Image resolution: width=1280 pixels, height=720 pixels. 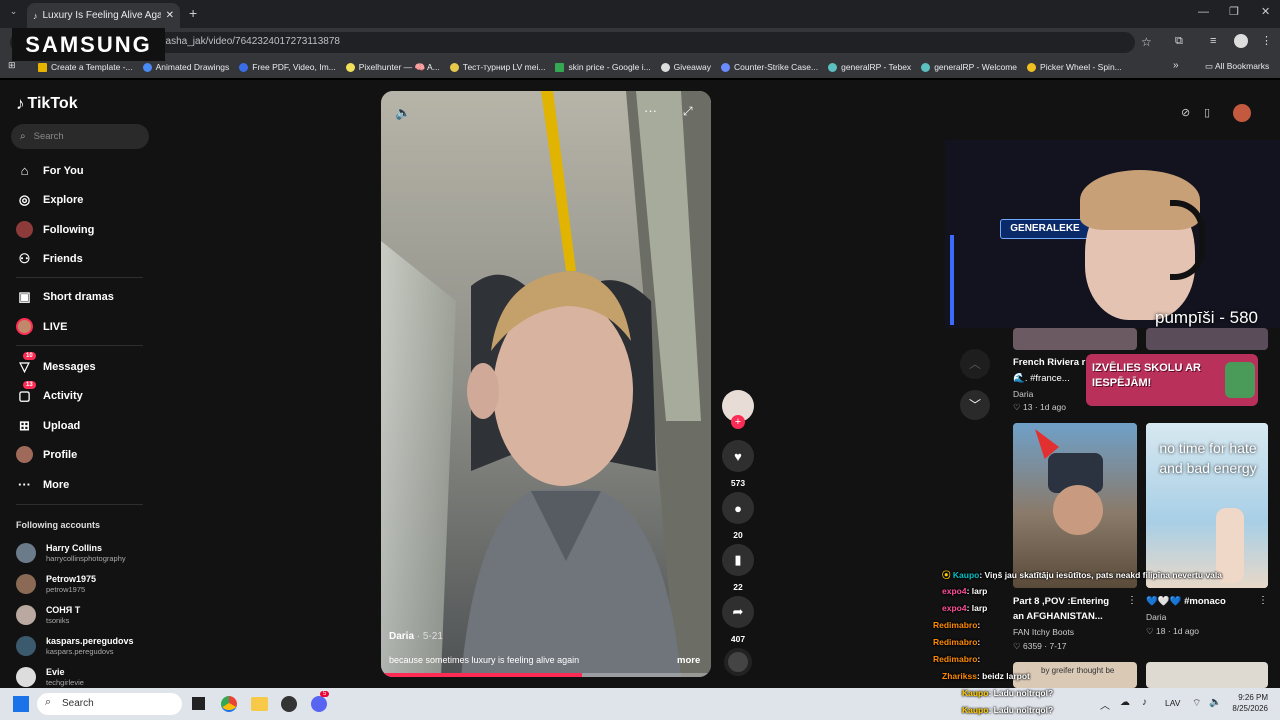 I want to click on windows-start-icon, so click(x=21, y=704).